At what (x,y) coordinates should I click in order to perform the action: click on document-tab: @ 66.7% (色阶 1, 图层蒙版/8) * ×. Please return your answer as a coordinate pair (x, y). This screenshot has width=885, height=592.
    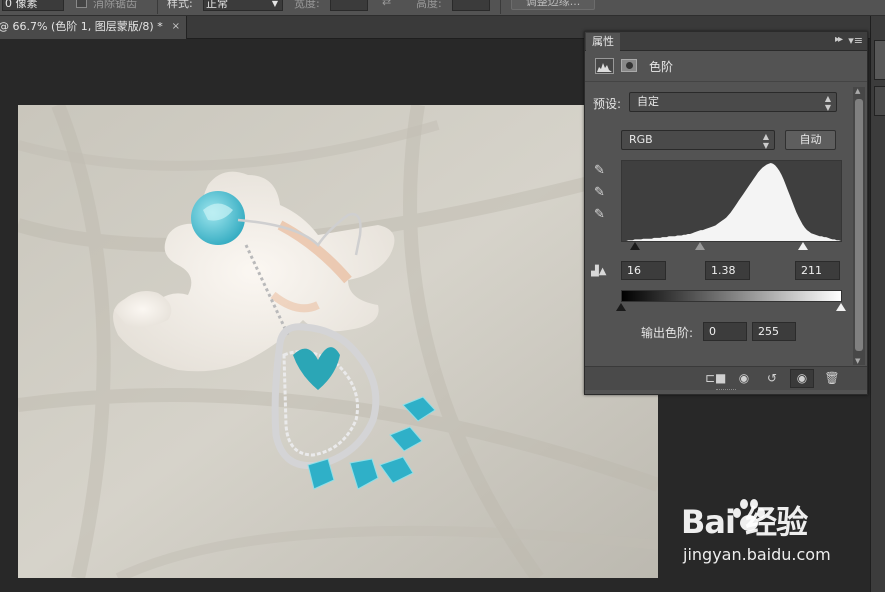
    Looking at the image, I should click on (93, 27).